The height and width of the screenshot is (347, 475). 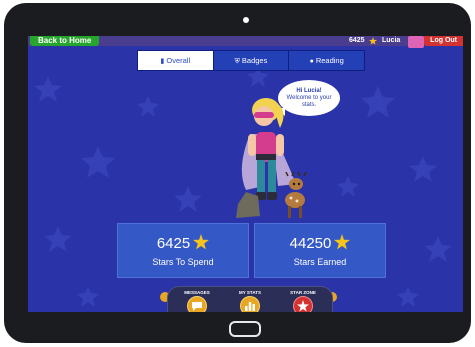 I want to click on avatar, so click(x=416, y=42).